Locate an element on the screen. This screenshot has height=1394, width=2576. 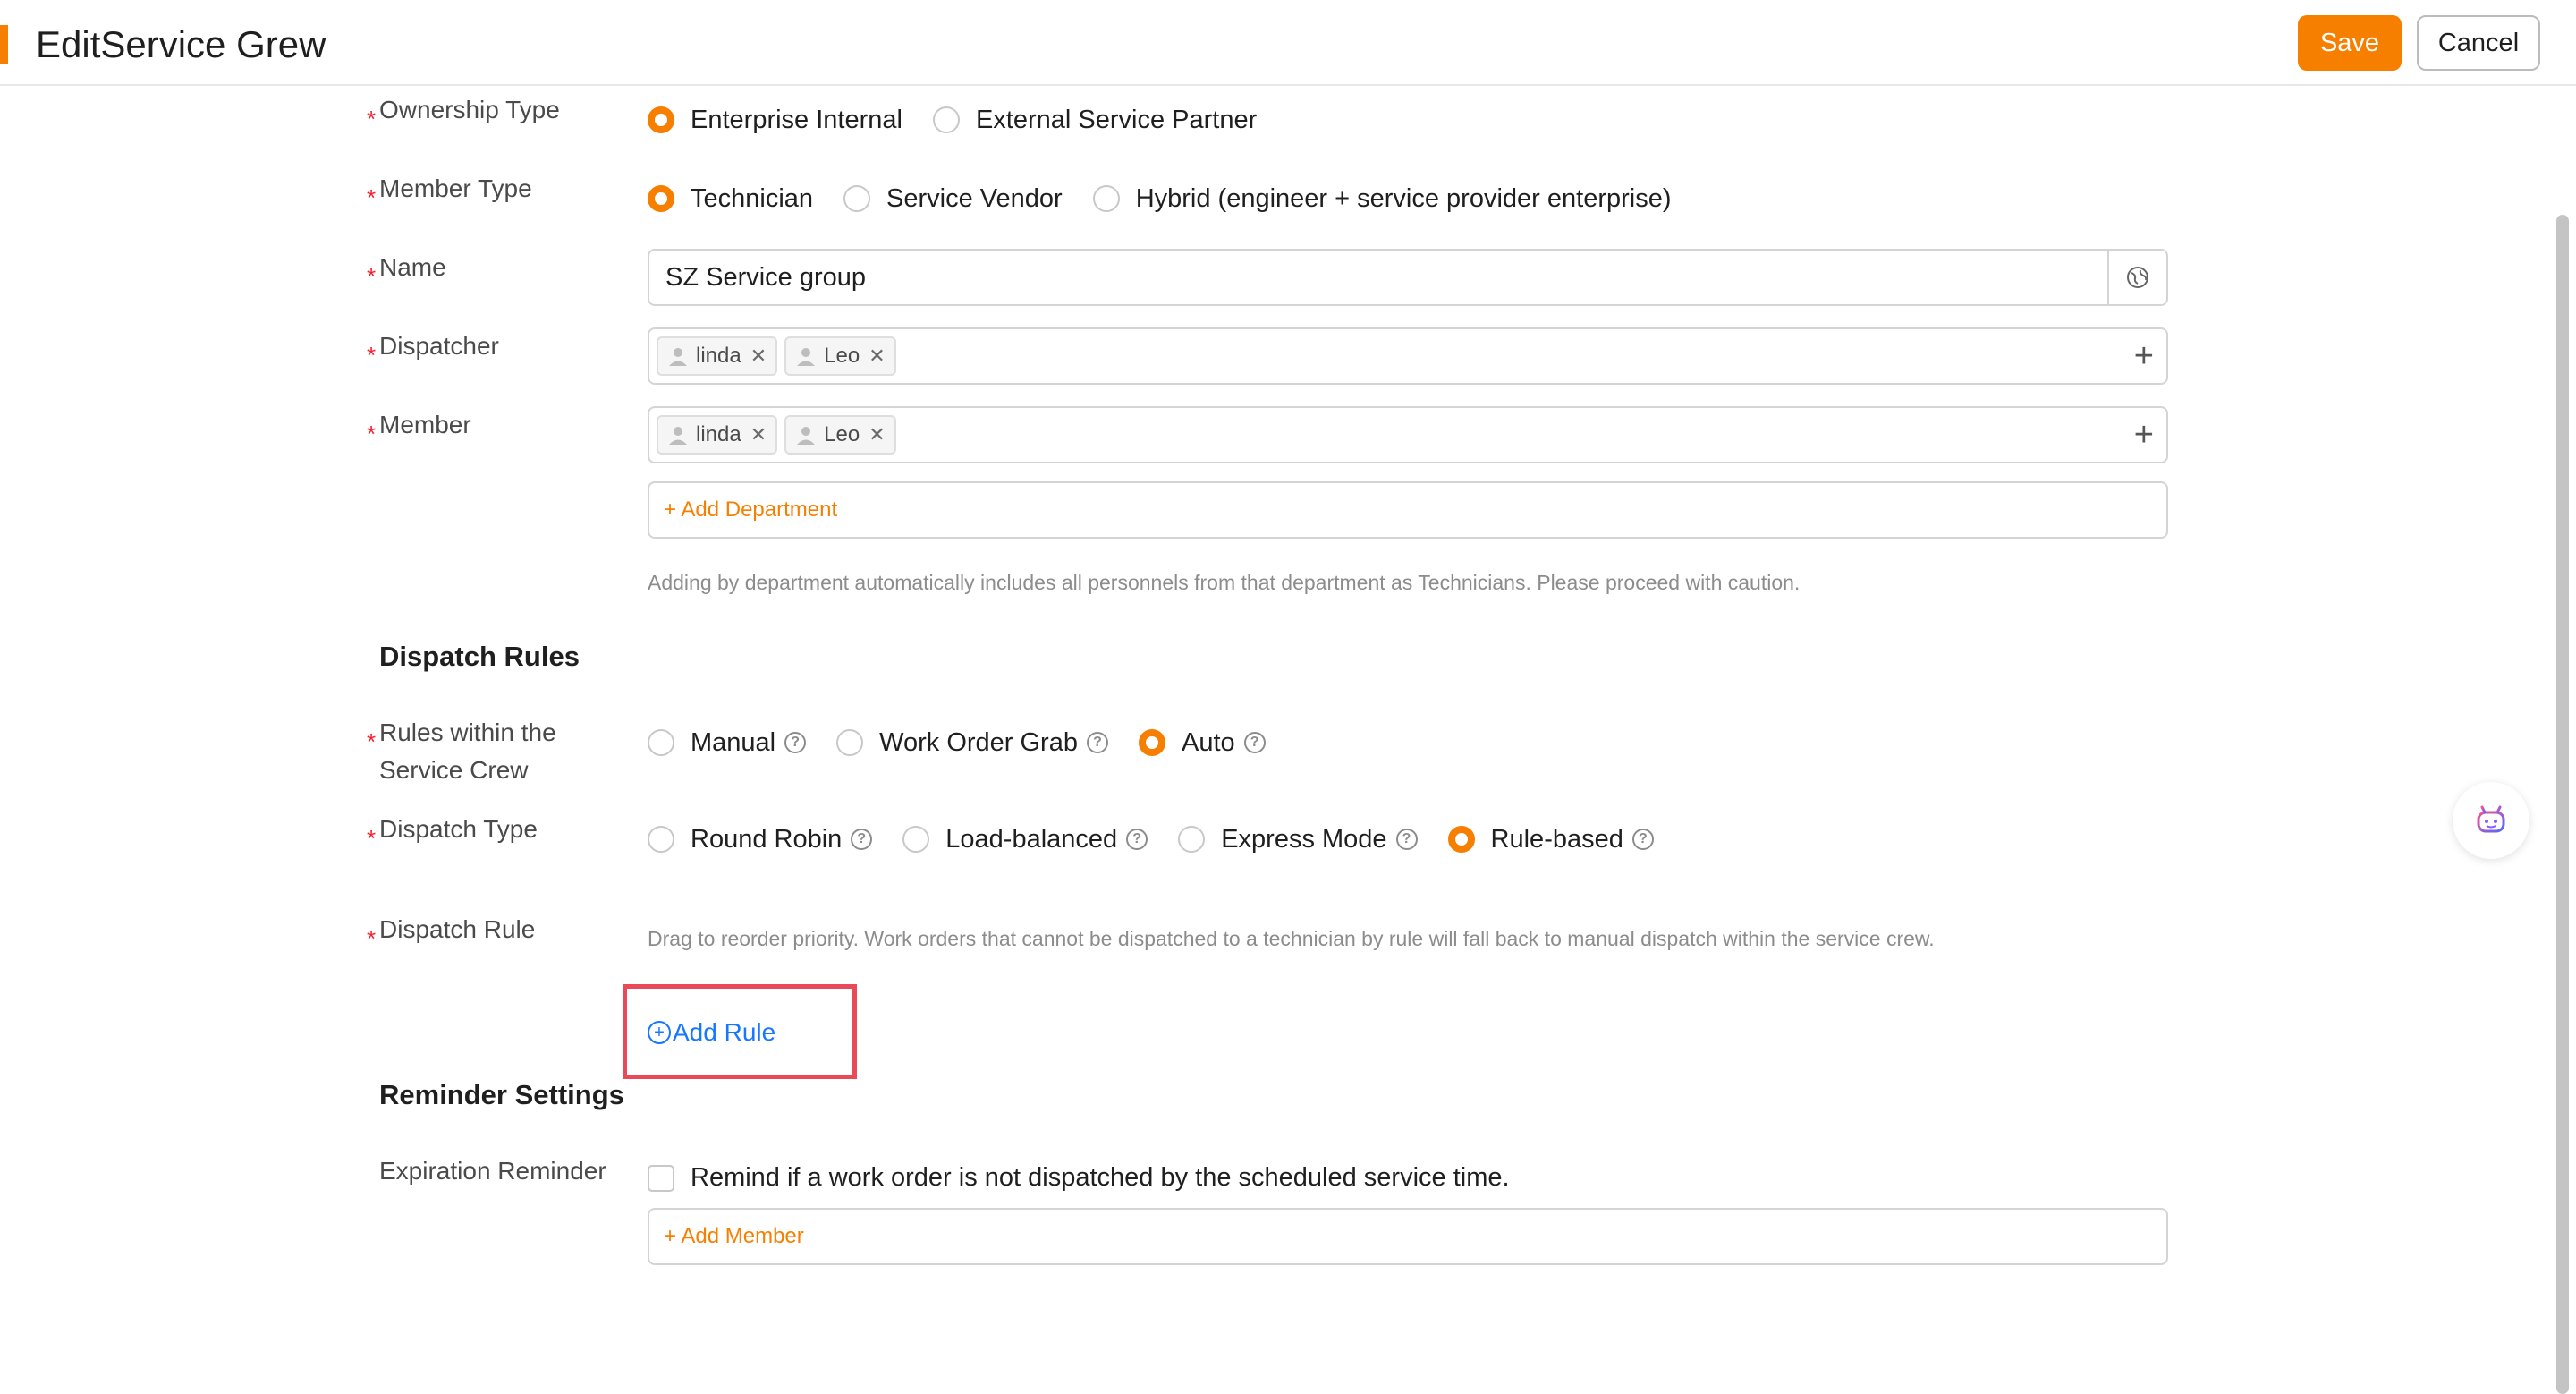
dispatcher-tag: linda ✕ is located at coordinates (717, 356).